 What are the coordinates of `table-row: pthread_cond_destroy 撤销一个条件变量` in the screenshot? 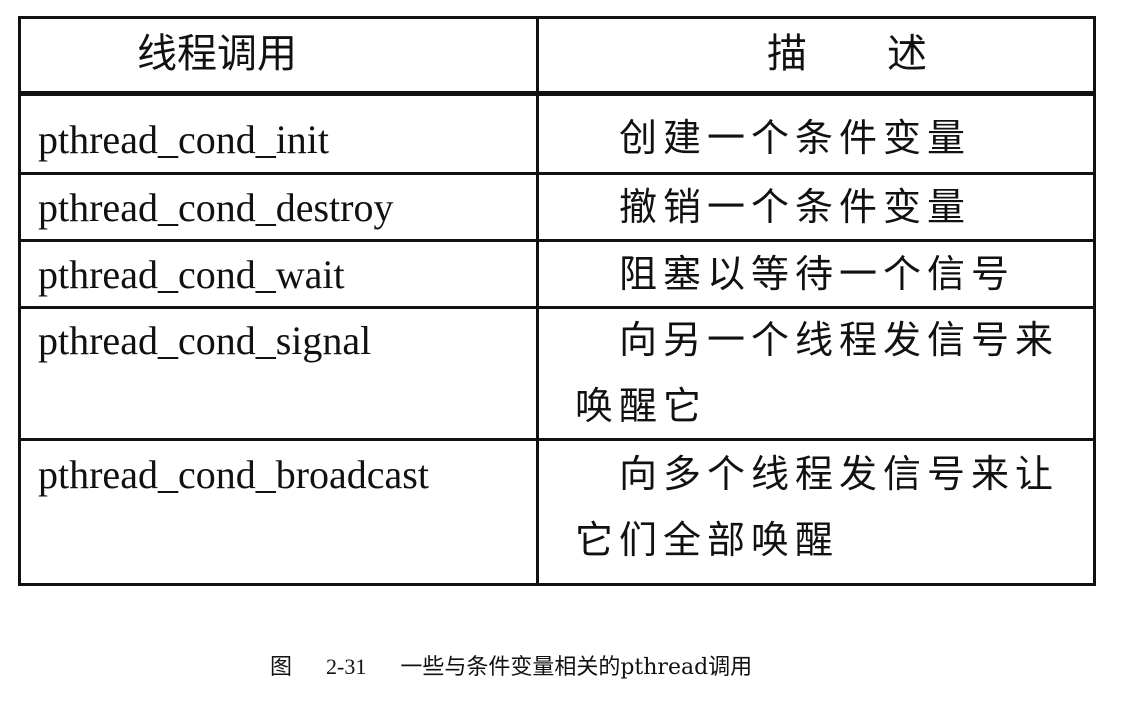 It's located at (557, 207).